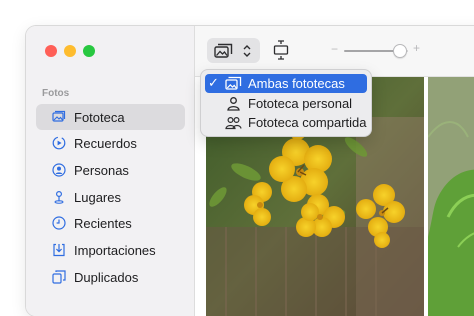 This screenshot has height=316, width=474. What do you see at coordinates (59, 170) in the screenshot?
I see `person-circle-icon` at bounding box center [59, 170].